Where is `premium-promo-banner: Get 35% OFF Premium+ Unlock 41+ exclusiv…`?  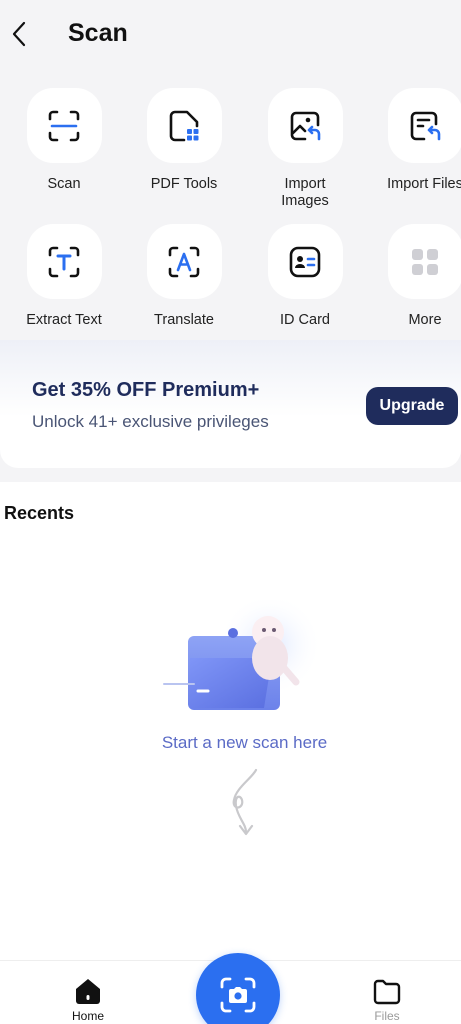 premium-promo-banner: Get 35% OFF Premium+ Unlock 41+ exclusiv… is located at coordinates (230, 404).